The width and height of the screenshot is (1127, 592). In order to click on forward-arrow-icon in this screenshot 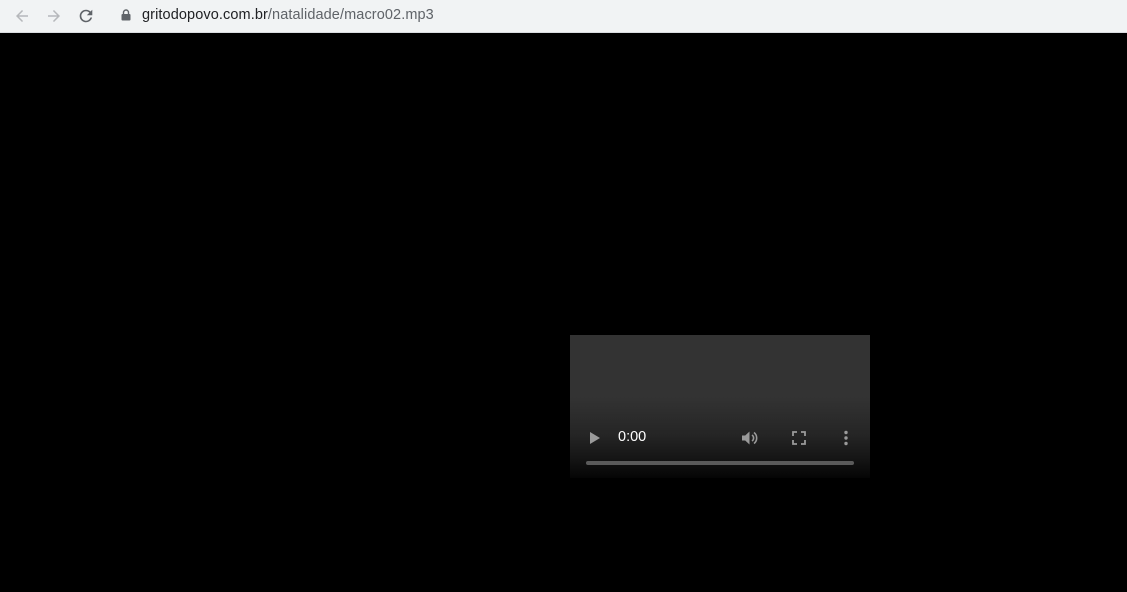, I will do `click(54, 16)`.